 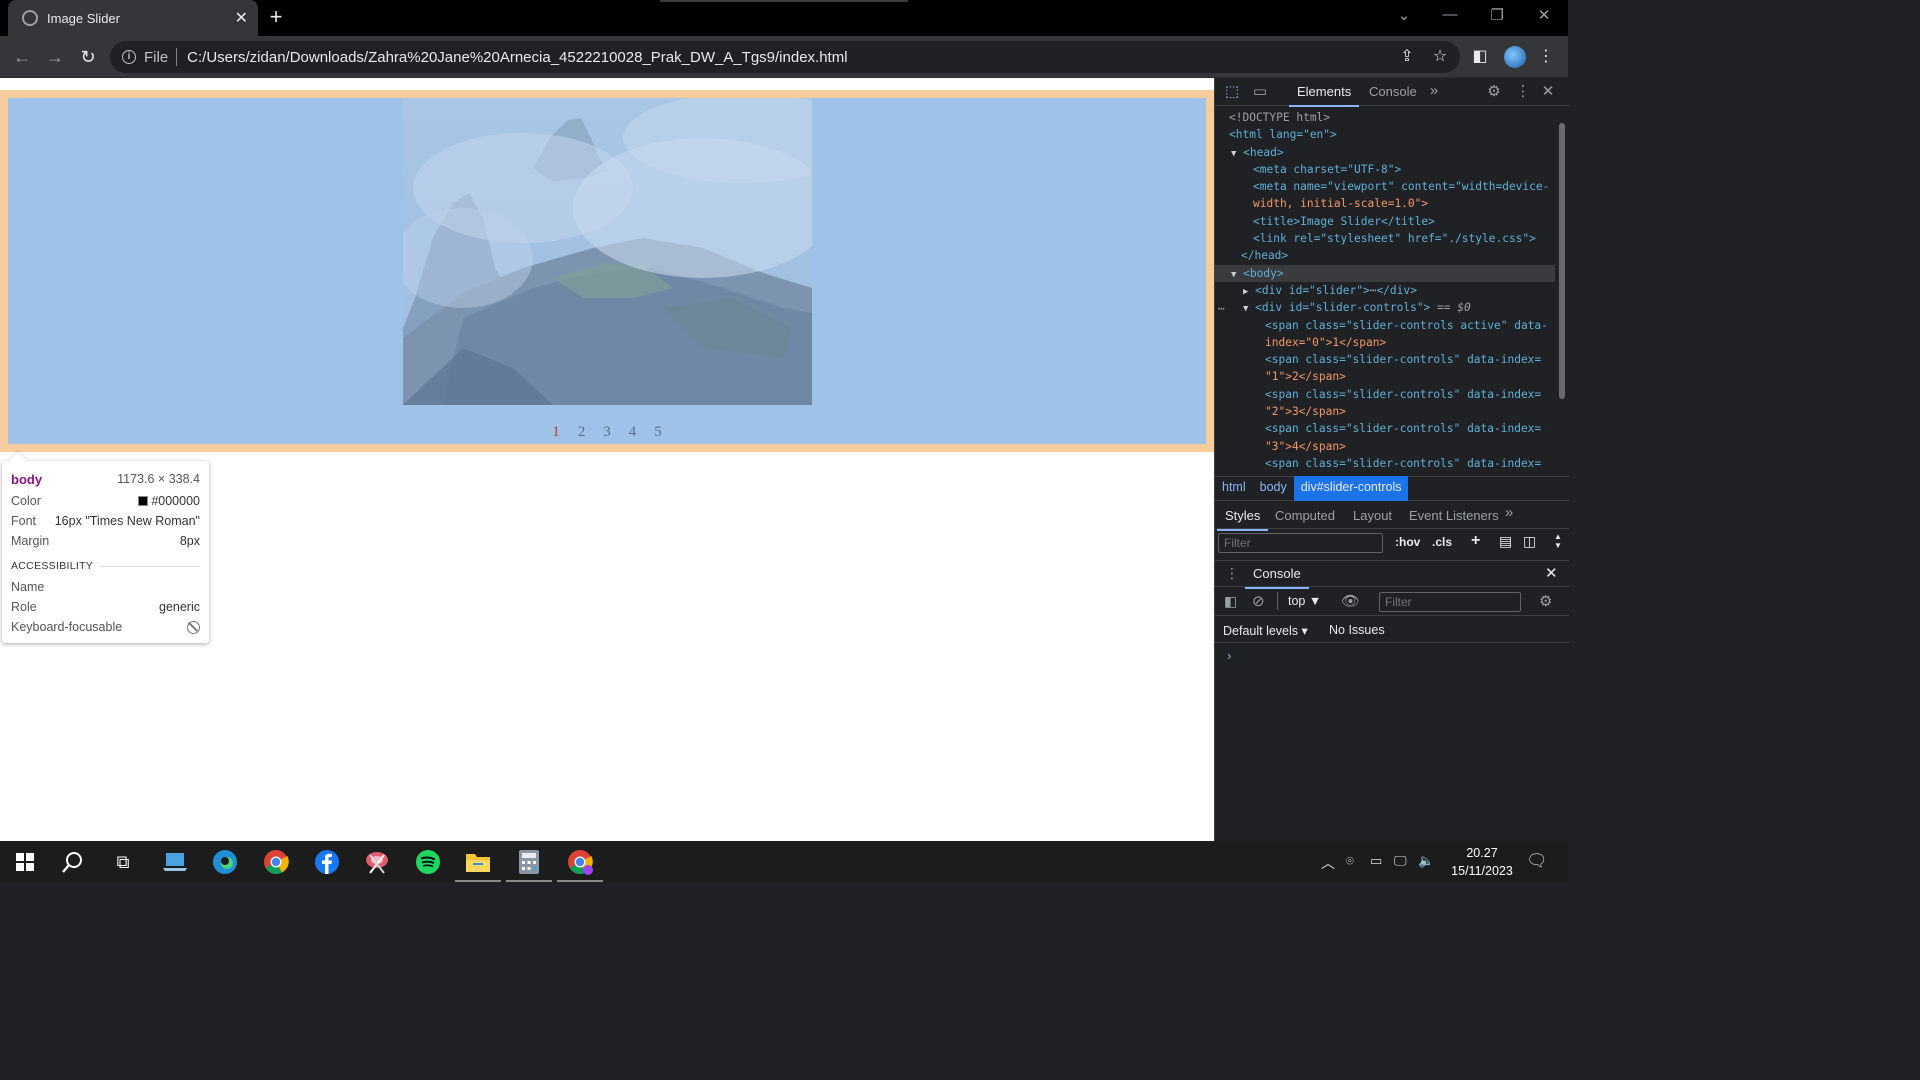 I want to click on webcam-icon: ⌾, so click(x=1350, y=861).